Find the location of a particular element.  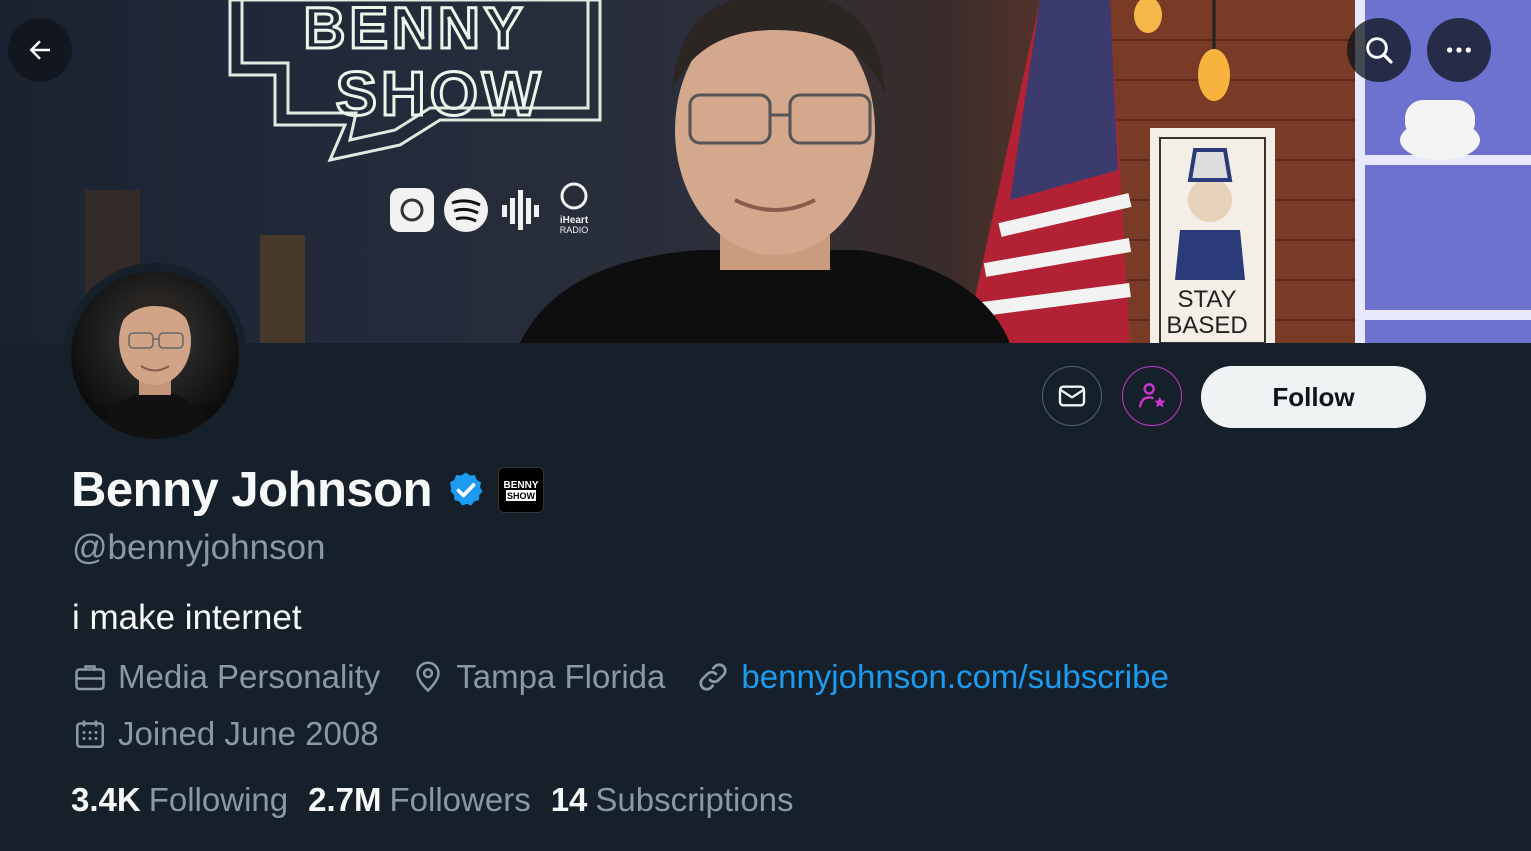

following-count: 3.4K is located at coordinates (106, 799).